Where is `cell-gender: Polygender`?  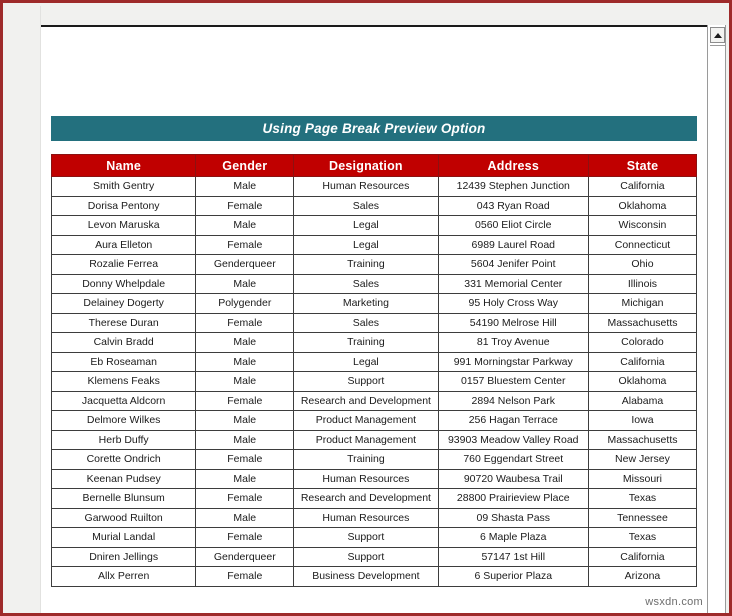
cell-gender: Polygender is located at coordinates (245, 303).